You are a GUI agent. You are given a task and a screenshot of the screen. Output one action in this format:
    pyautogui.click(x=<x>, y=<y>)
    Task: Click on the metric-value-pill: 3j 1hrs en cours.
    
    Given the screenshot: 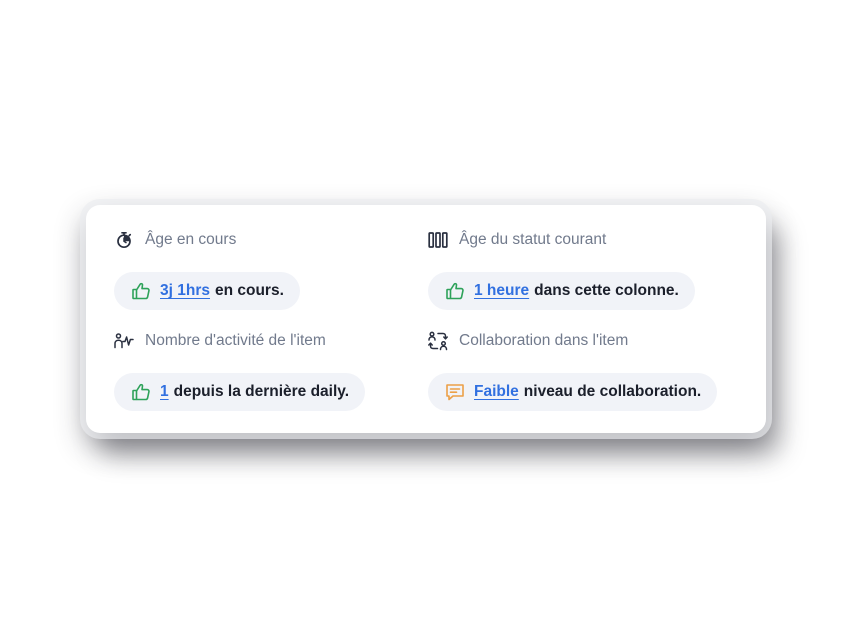 What is the action you would take?
    pyautogui.click(x=207, y=291)
    